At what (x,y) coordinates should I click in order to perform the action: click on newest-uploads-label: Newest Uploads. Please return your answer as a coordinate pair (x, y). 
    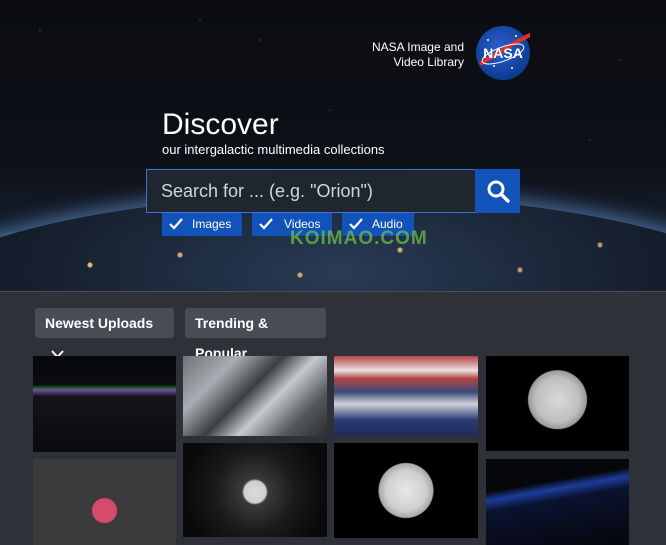
    Looking at the image, I should click on (99, 323).